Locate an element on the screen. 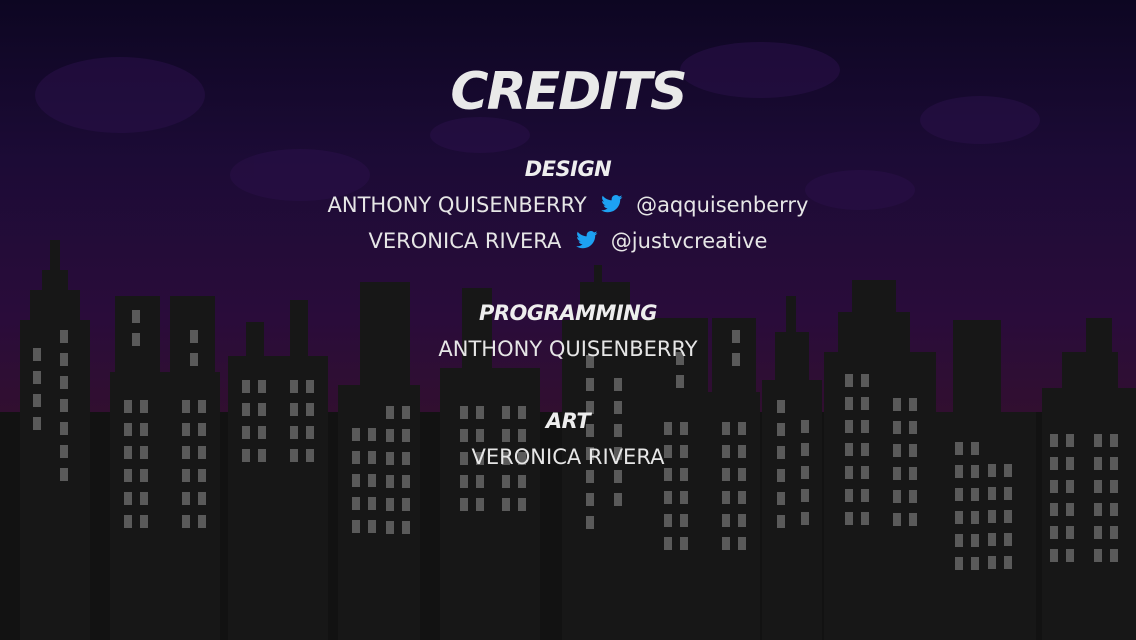 The height and width of the screenshot is (640, 1136). twitter-handle-link: @justvcreative is located at coordinates (689, 241).